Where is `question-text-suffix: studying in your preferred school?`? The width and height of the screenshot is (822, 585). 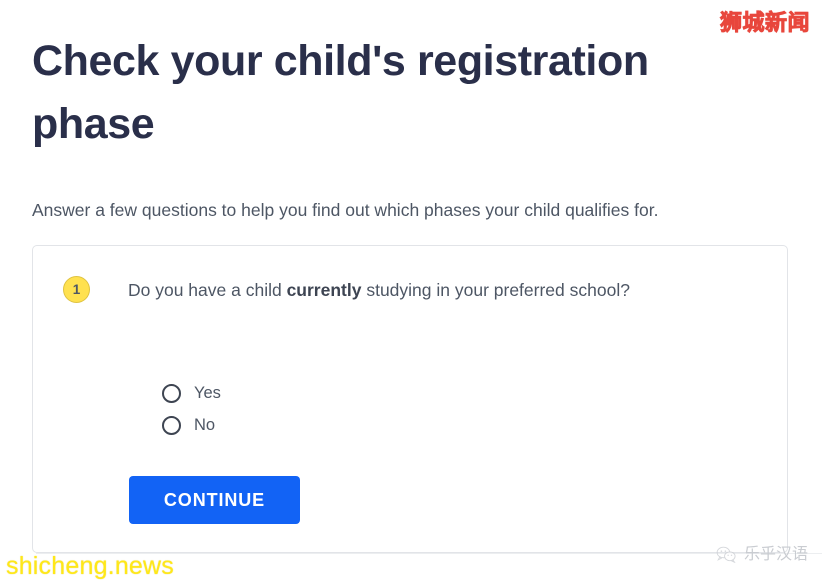
question-text-suffix: studying in your preferred school? is located at coordinates (495, 290).